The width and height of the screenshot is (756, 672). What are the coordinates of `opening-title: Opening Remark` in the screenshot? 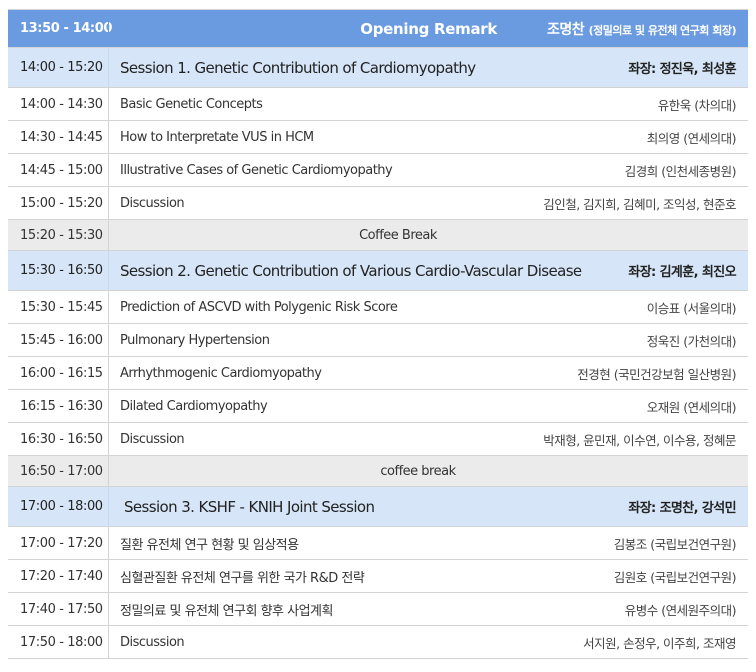 It's located at (429, 28).